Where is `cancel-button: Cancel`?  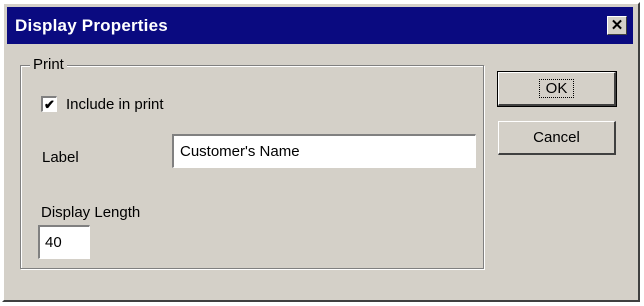 cancel-button: Cancel is located at coordinates (557, 138).